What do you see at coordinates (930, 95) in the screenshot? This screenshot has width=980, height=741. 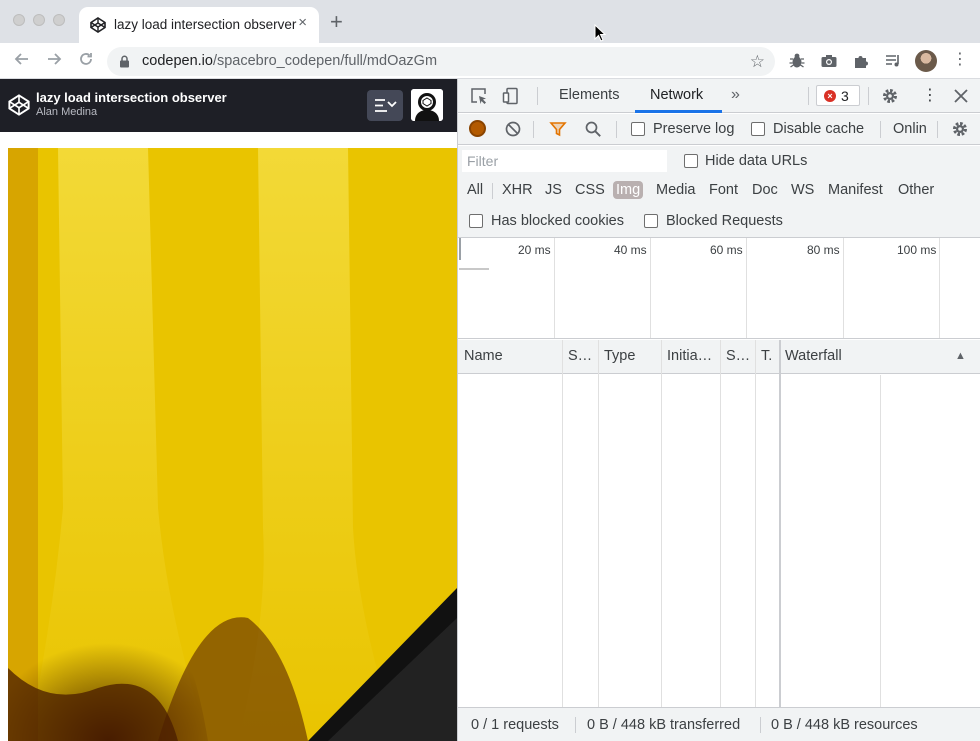 I see `devtools-menu-icon: ⋮` at bounding box center [930, 95].